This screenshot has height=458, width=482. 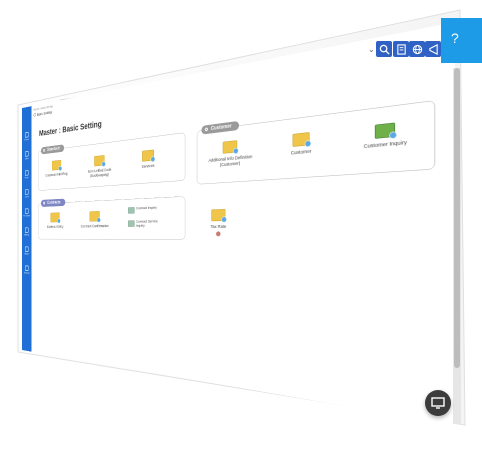 What do you see at coordinates (301, 152) in the screenshot?
I see `tile-label: Customer` at bounding box center [301, 152].